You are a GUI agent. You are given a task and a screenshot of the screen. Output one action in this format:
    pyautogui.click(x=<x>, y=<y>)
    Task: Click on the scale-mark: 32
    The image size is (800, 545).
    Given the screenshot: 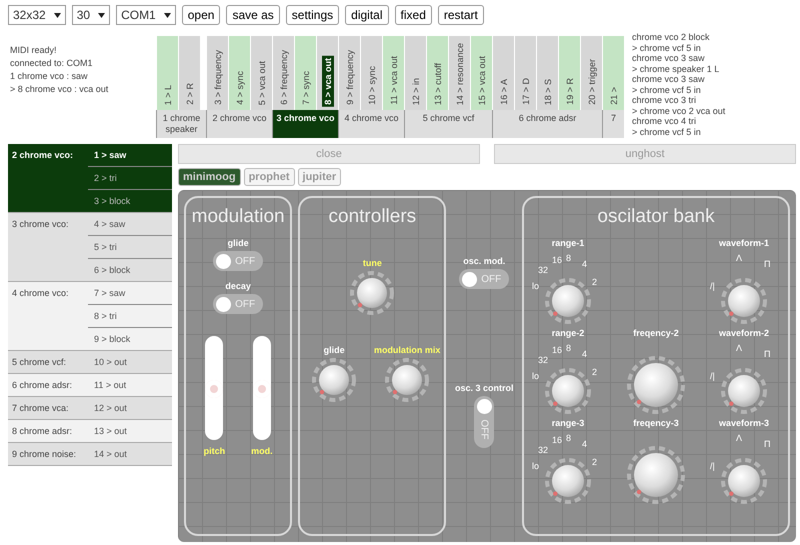 What is the action you would take?
    pyautogui.click(x=543, y=450)
    